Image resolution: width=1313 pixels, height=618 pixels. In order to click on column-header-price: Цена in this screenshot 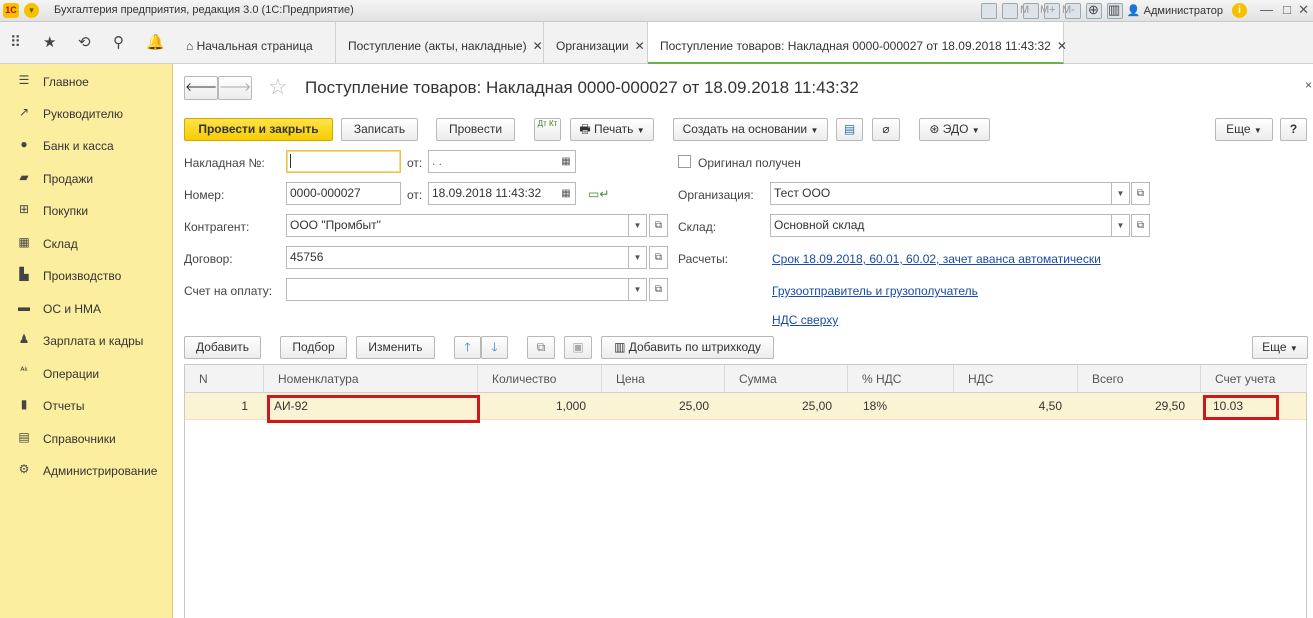, I will do `click(663, 379)`.